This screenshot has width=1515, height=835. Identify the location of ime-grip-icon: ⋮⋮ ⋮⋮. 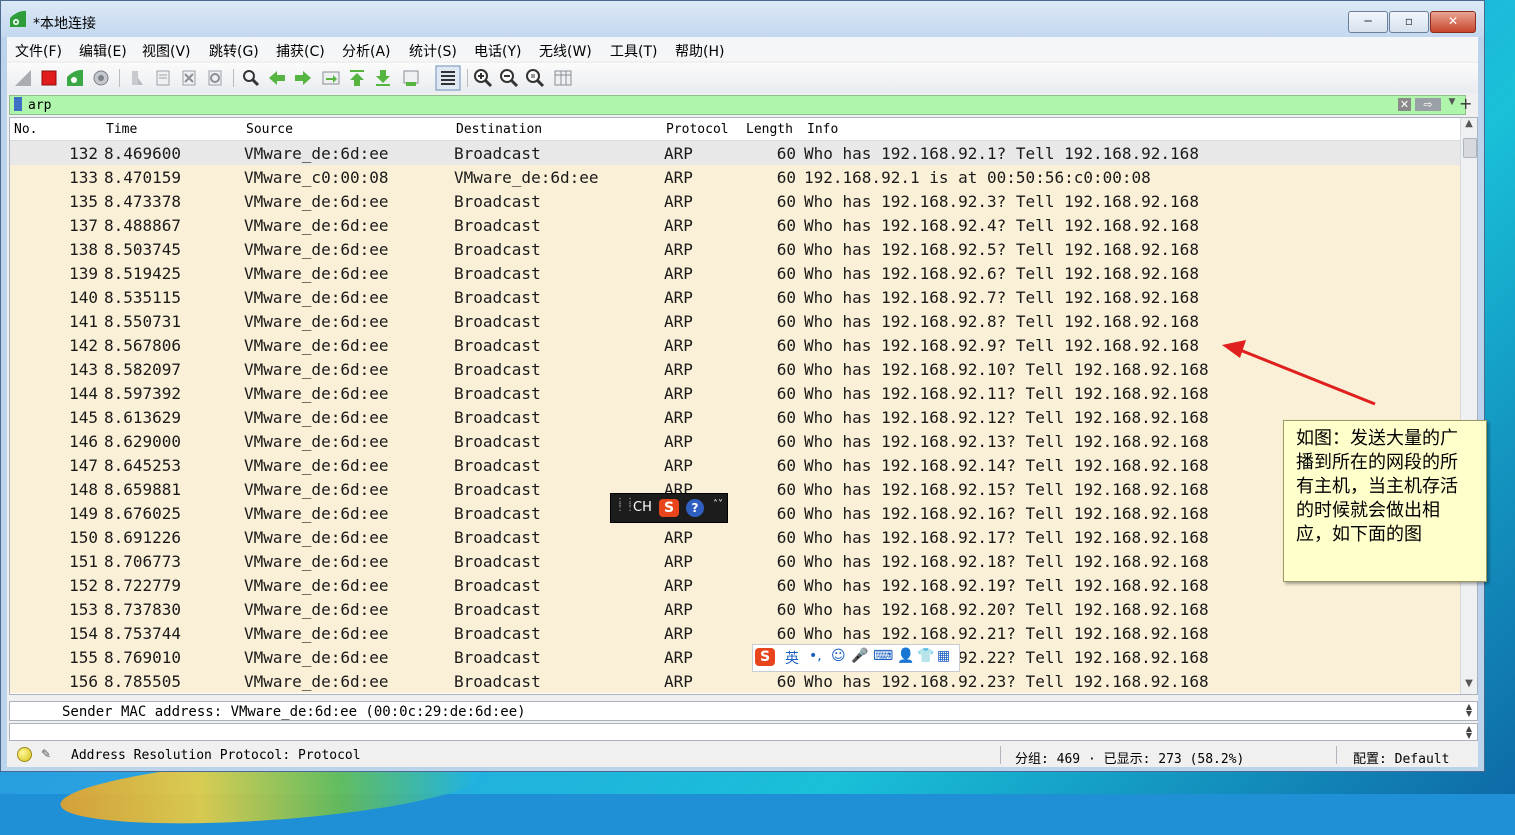
(625, 507).